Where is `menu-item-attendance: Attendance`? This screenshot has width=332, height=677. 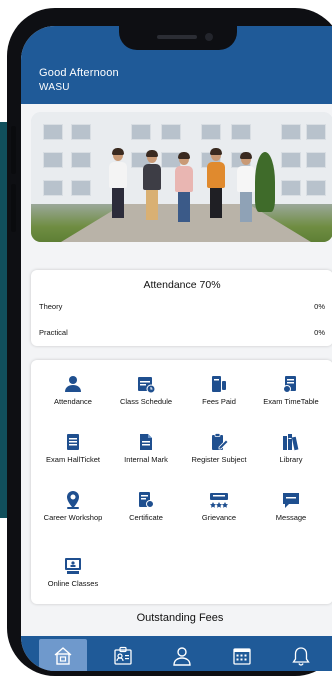
menu-item-attendance: Attendance is located at coordinates (73, 390).